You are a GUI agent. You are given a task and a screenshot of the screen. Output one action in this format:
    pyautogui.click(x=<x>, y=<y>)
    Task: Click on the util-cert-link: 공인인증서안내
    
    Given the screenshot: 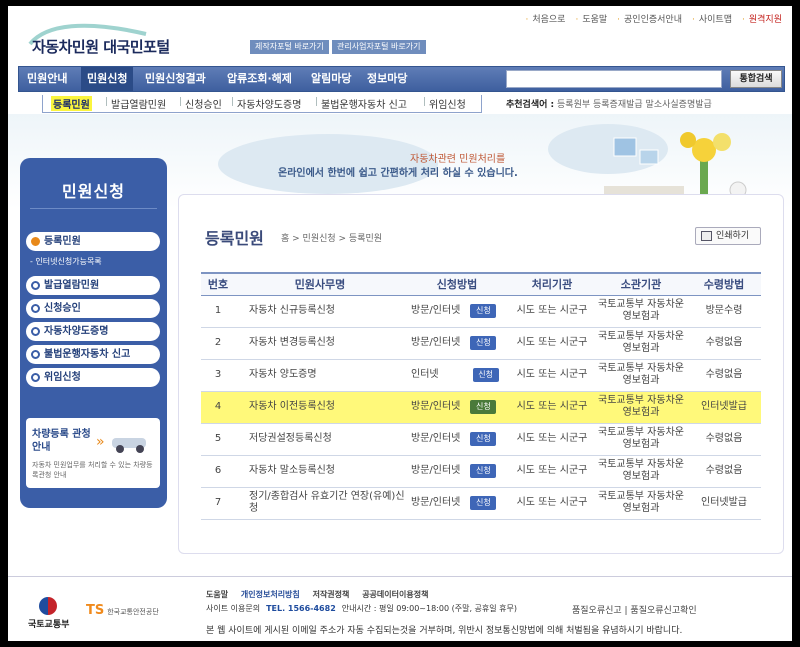 What is the action you would take?
    pyautogui.click(x=649, y=18)
    